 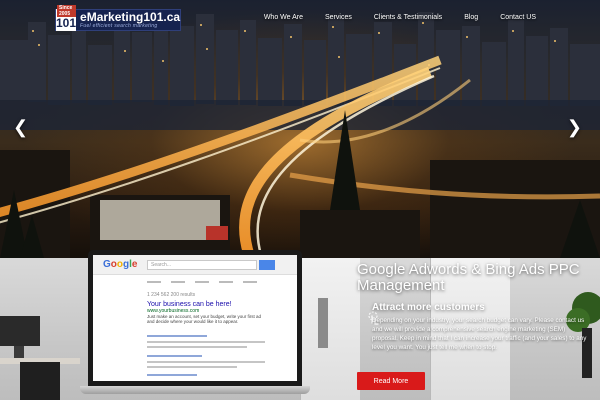 I want to click on logo-badge: Since 2005, so click(x=67, y=11).